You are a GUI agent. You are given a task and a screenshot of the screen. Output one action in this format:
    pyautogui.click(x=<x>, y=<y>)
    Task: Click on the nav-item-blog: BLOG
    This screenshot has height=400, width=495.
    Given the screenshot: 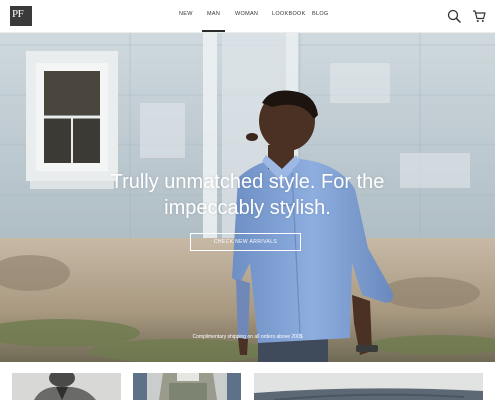 What is the action you would take?
    pyautogui.click(x=320, y=14)
    